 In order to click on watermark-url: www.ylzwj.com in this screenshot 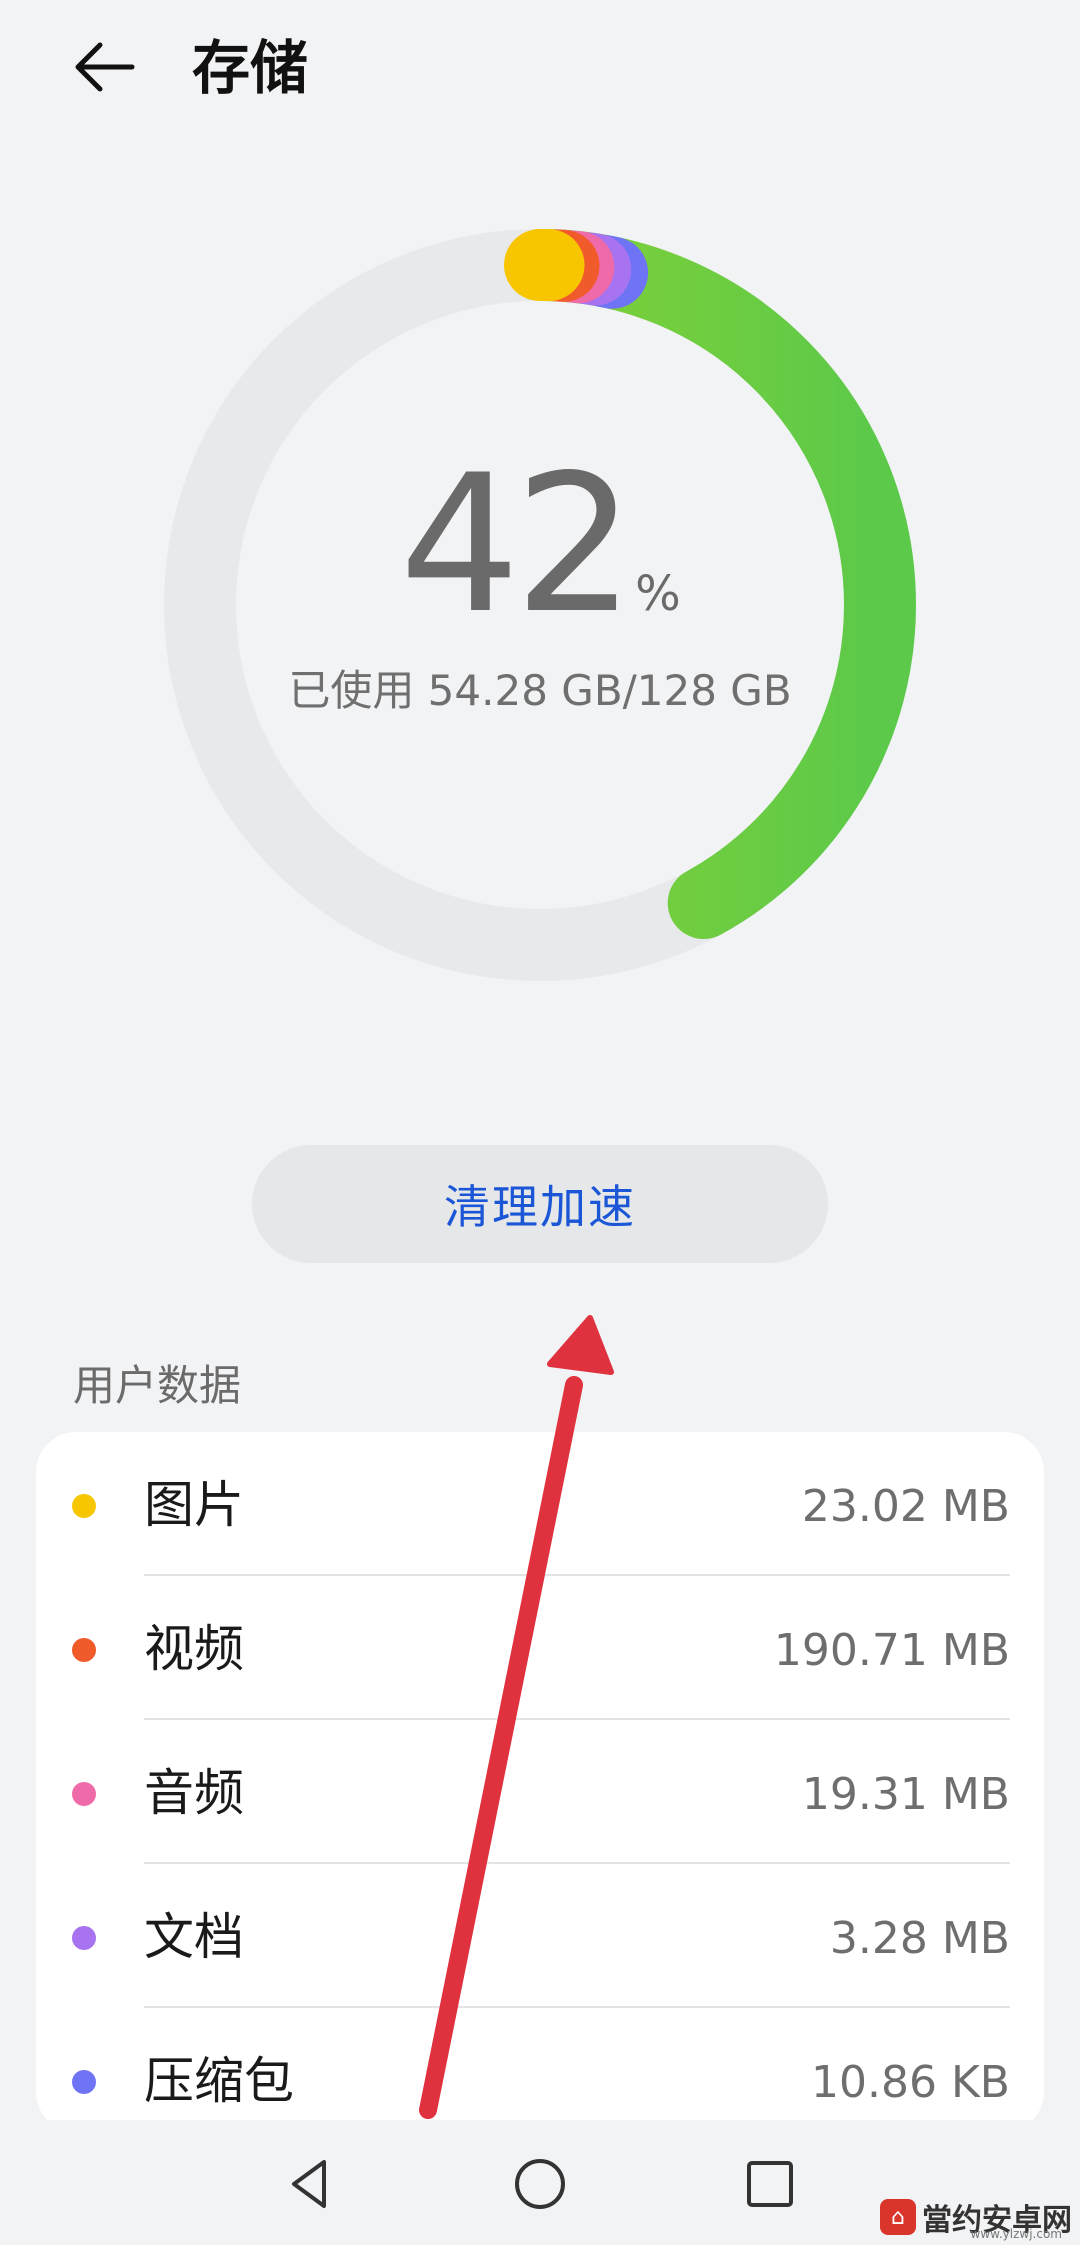, I will do `click(1016, 2234)`.